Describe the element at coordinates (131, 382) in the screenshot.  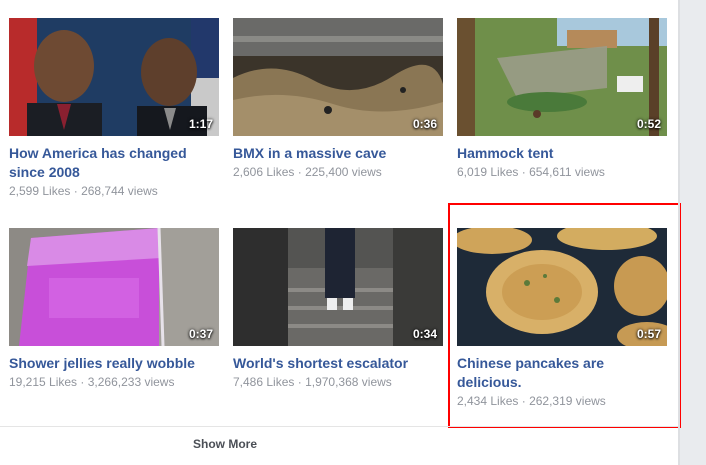
I see `video-views: 3,266,233 views` at that location.